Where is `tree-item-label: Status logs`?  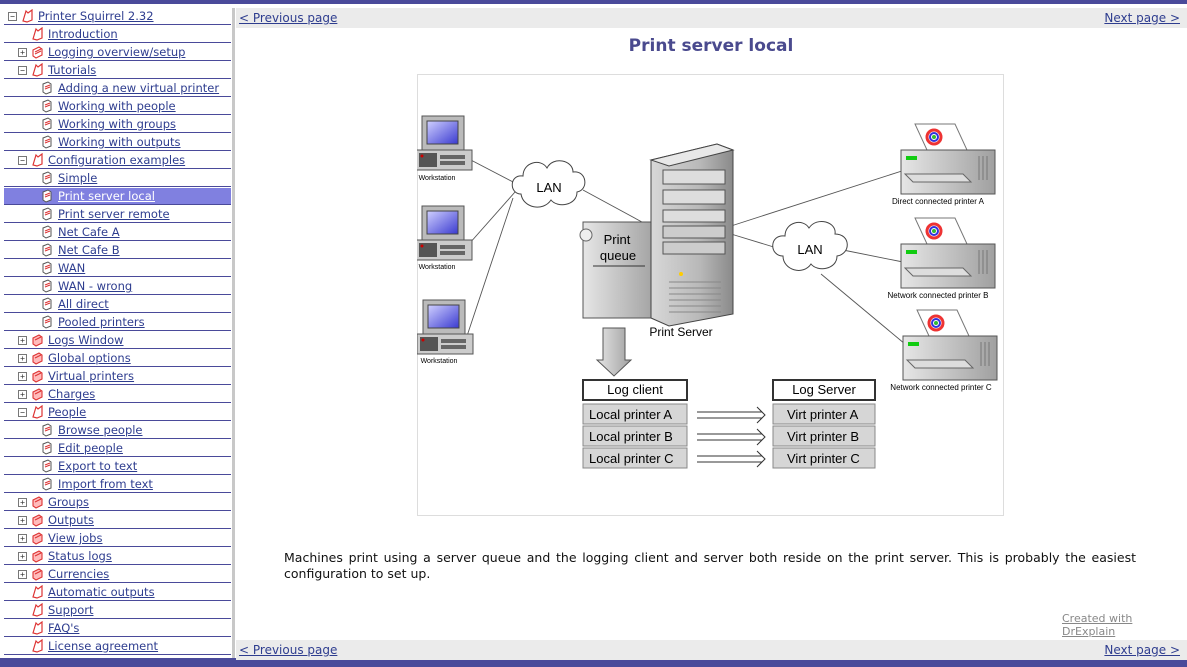
tree-item-label: Status logs is located at coordinates (80, 556).